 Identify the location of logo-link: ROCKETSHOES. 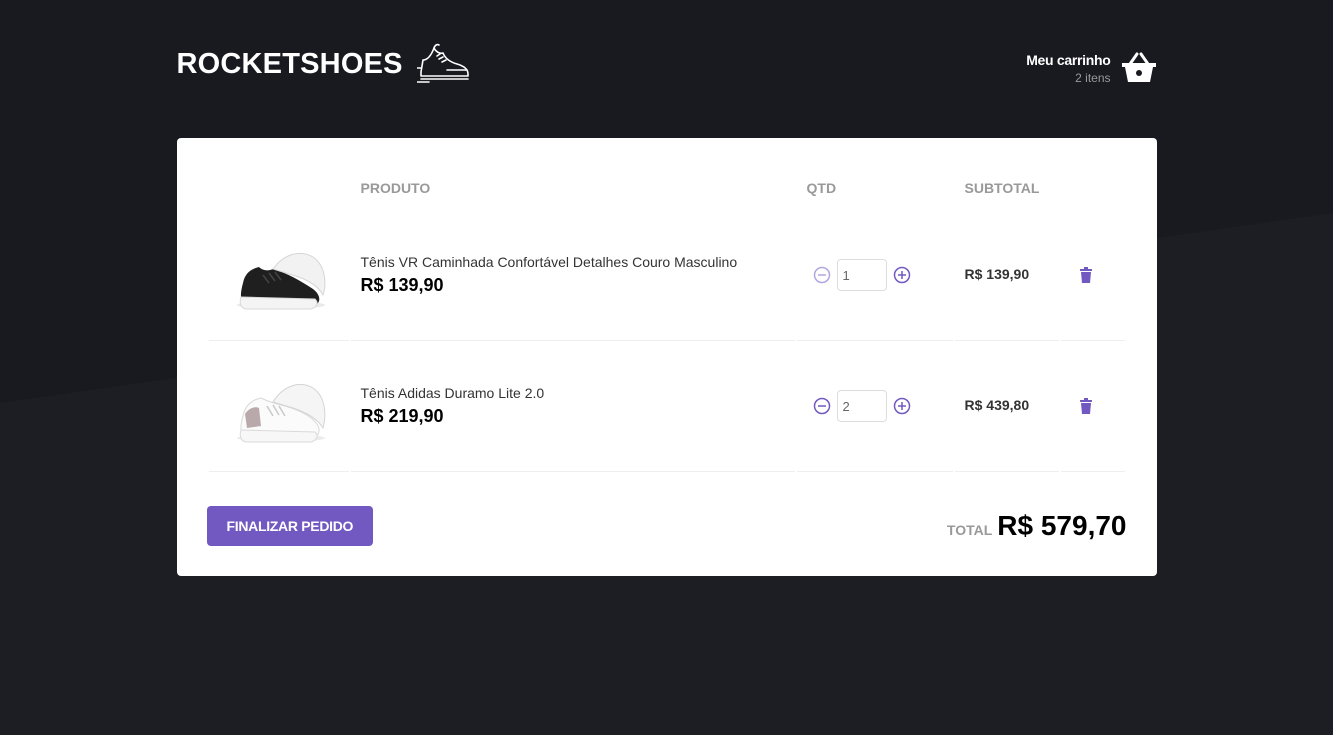
(324, 64).